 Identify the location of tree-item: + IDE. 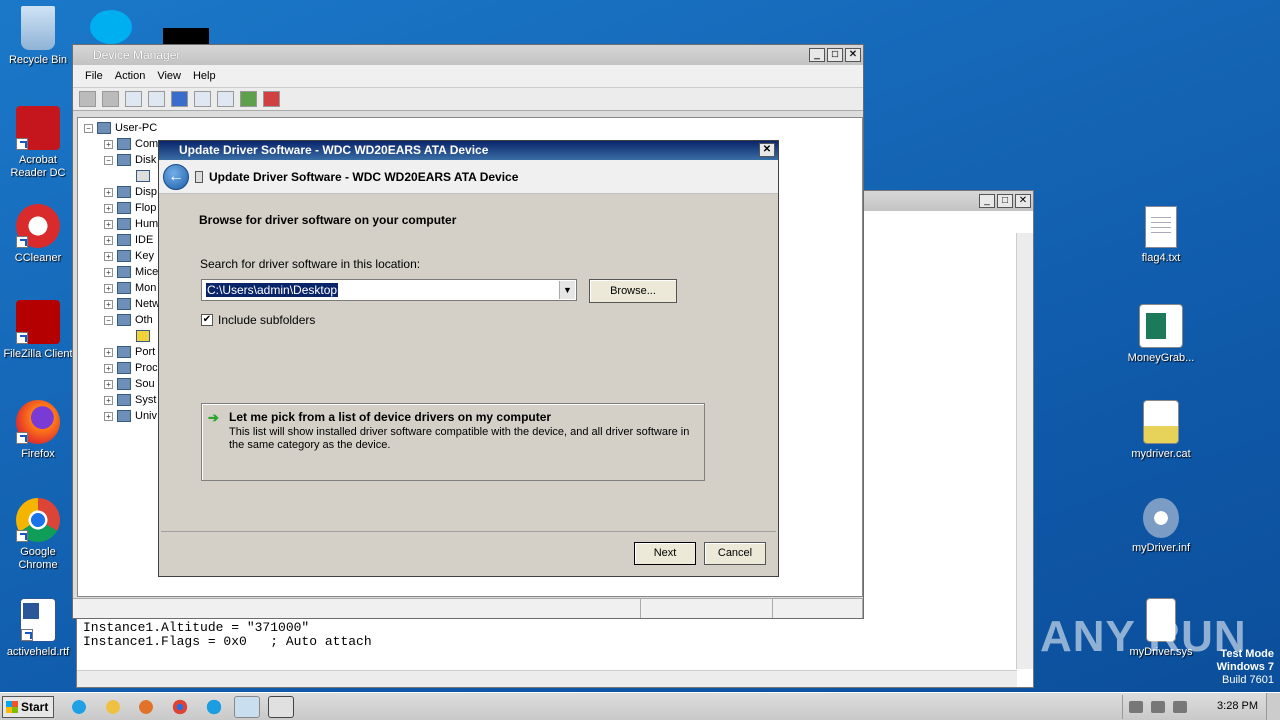
(128, 240).